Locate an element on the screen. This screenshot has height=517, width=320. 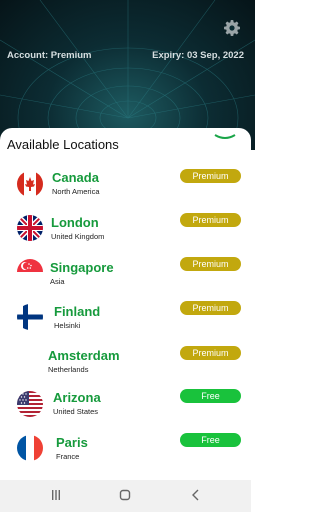
region-name: Netherlands is located at coordinates (68, 369).